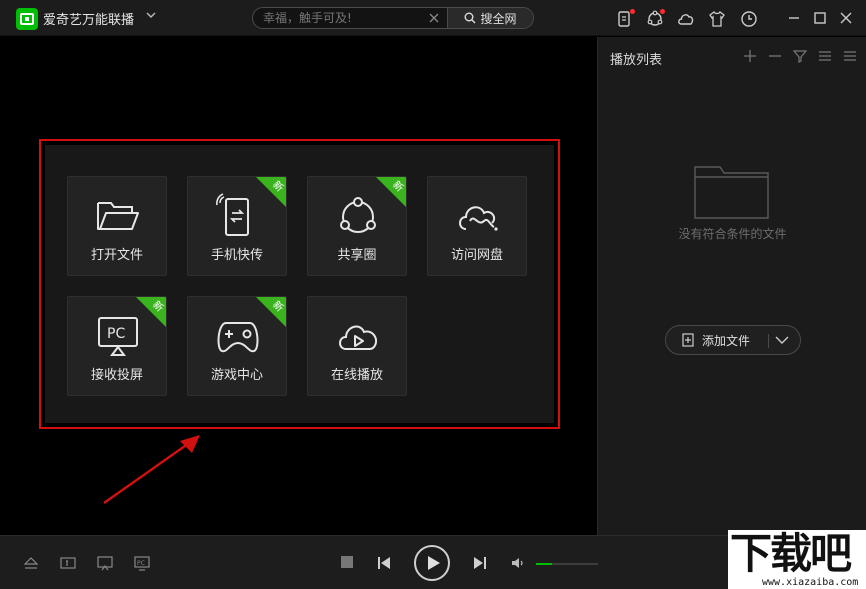  What do you see at coordinates (850, 56) in the screenshot?
I see `menu-icon` at bounding box center [850, 56].